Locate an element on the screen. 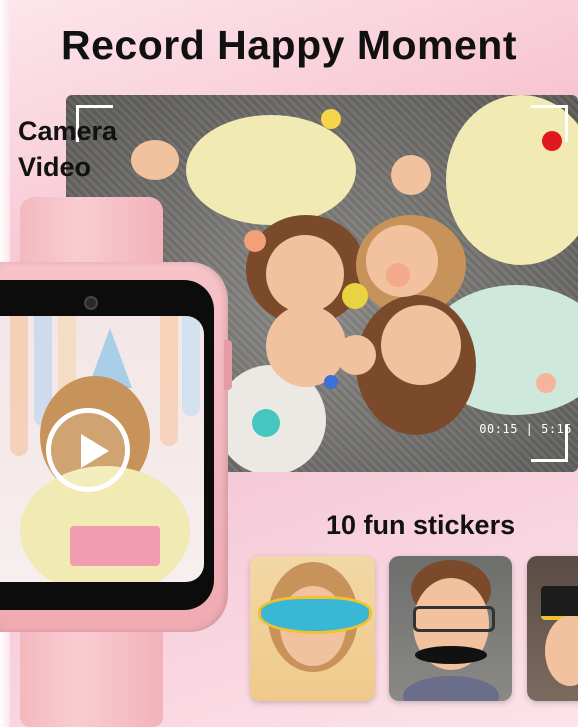  gift-box is located at coordinates (115, 546).